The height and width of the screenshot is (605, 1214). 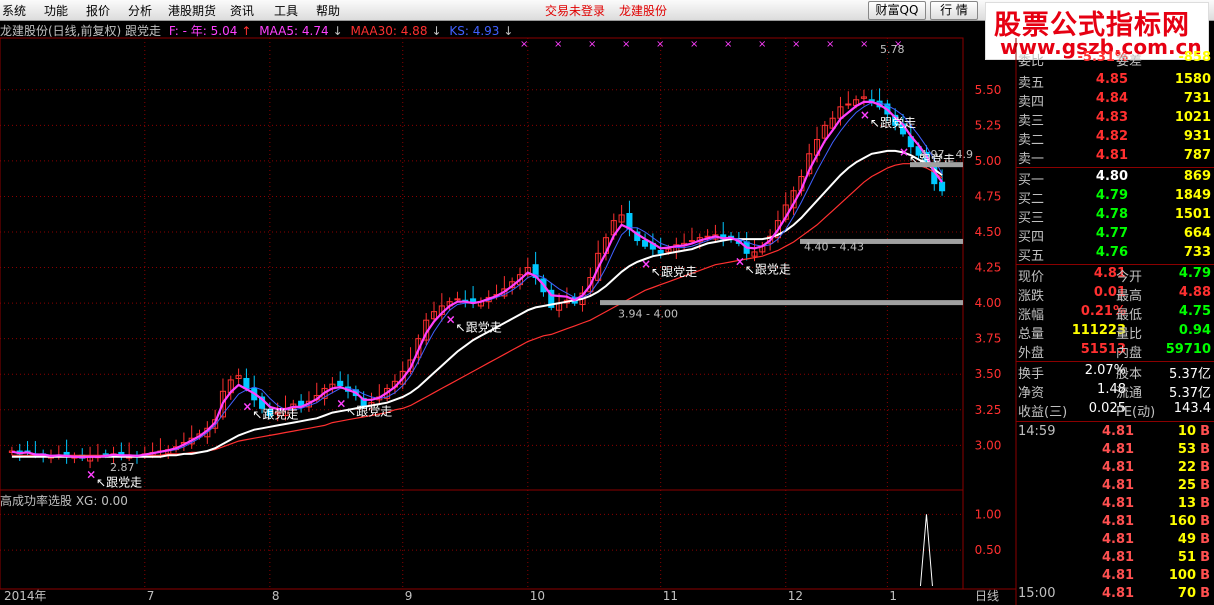 I want to click on stat-label: 流通, so click(x=1129, y=393).